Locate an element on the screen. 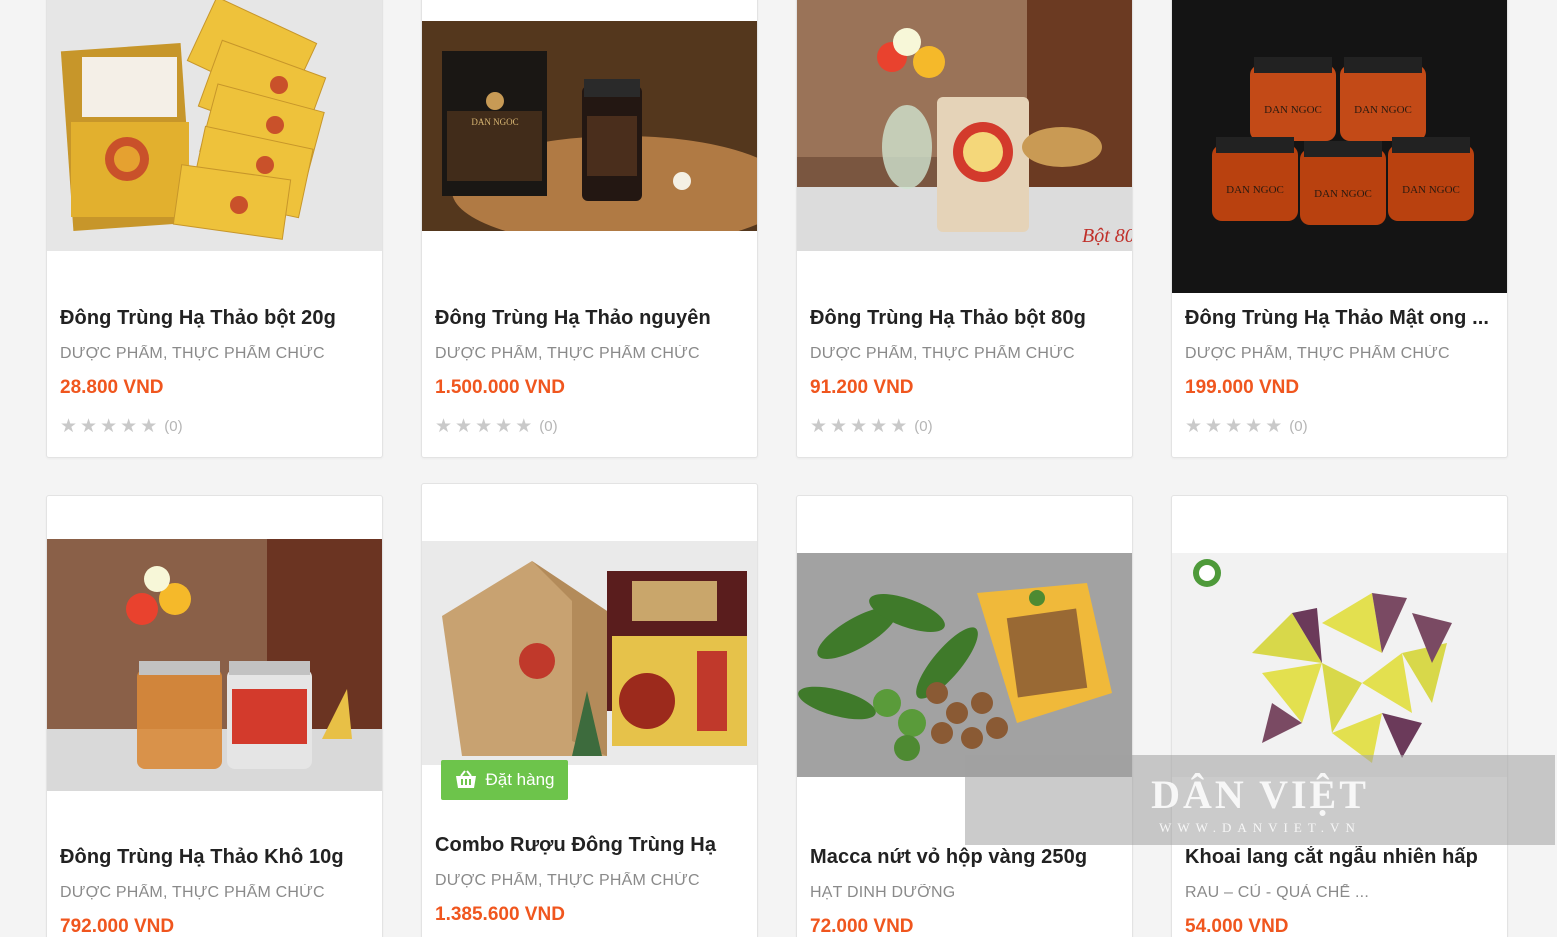 The width and height of the screenshot is (1557, 937). product-price: 54.000 VND is located at coordinates (1237, 926).